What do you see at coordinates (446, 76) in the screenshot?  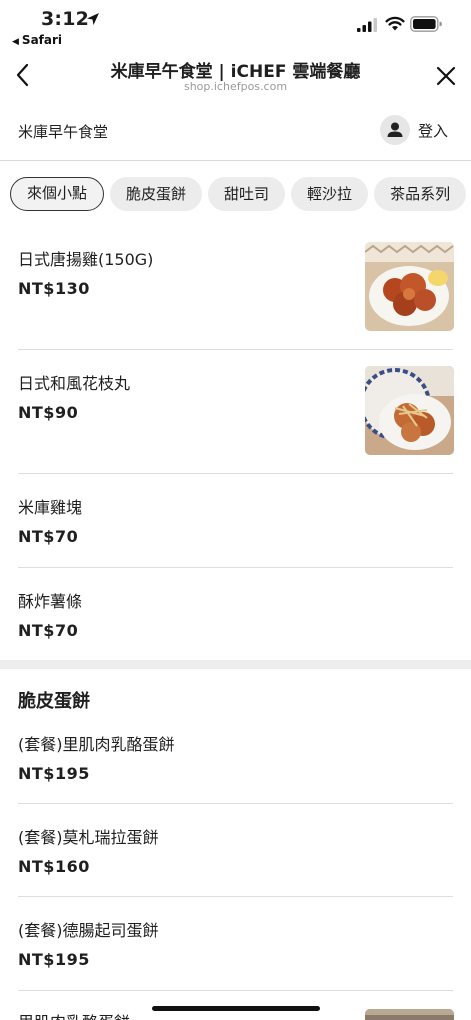 I see `close-icon` at bounding box center [446, 76].